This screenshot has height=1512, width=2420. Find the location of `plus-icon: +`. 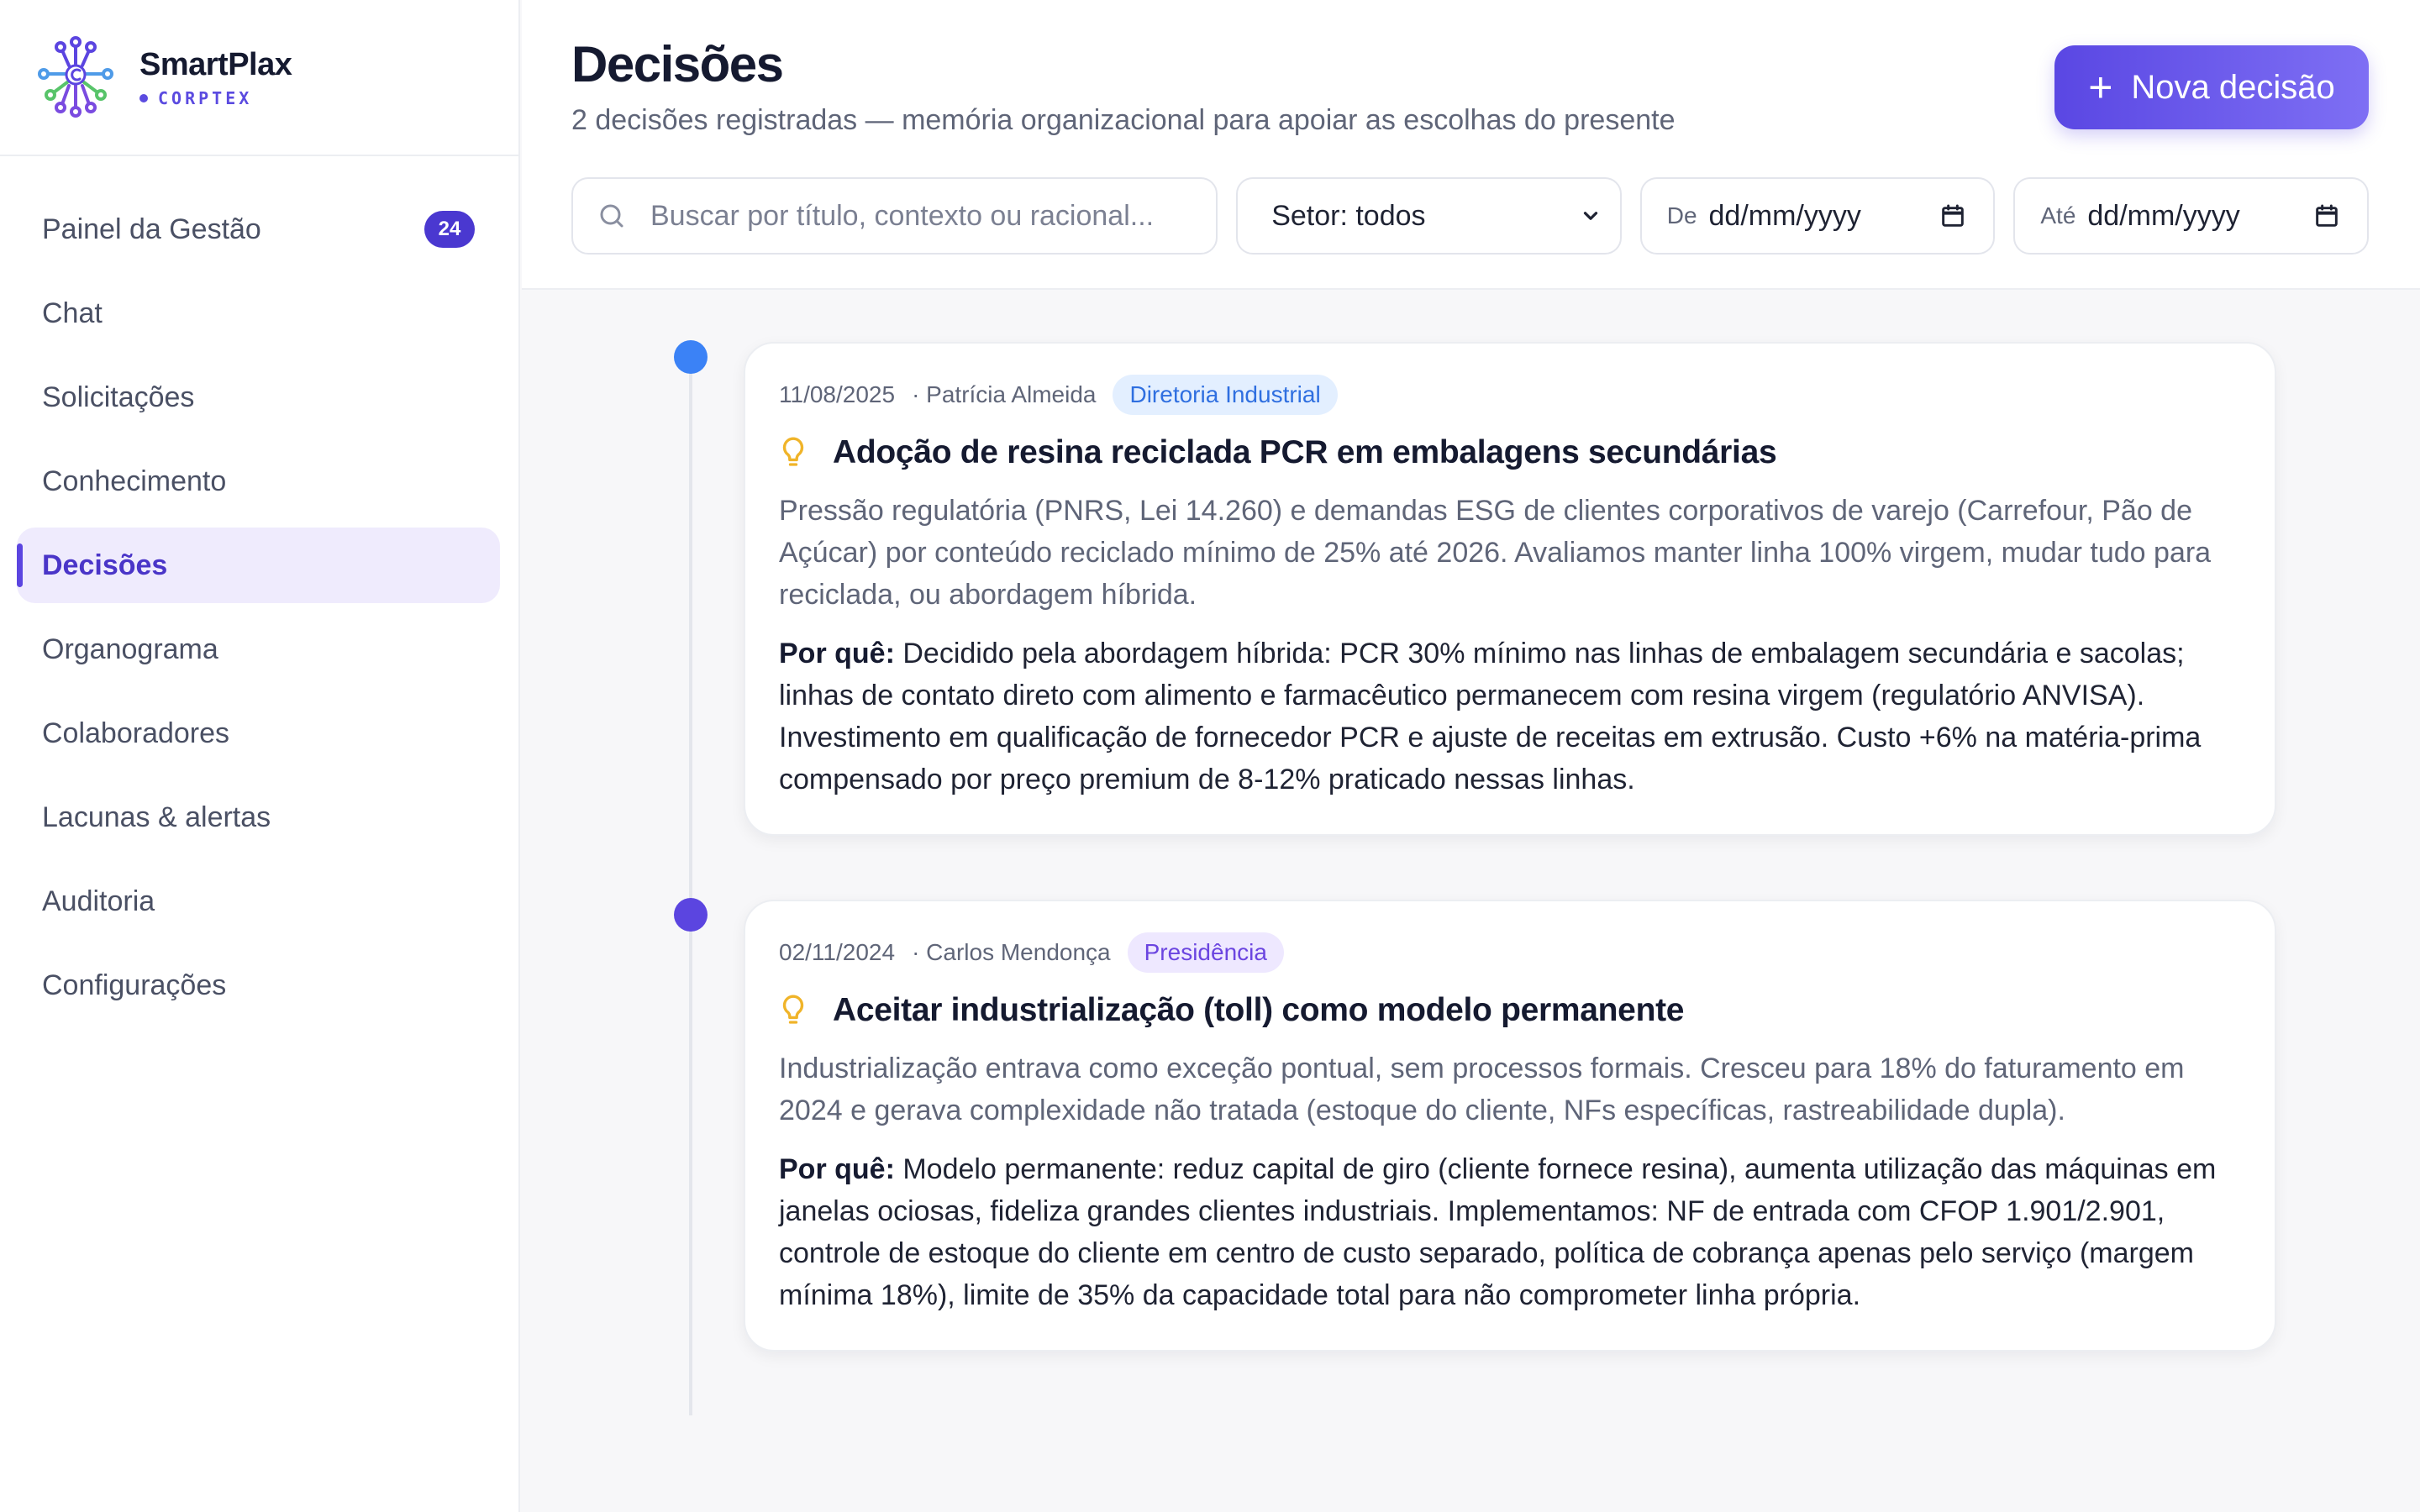

plus-icon: + is located at coordinates (2100, 87).